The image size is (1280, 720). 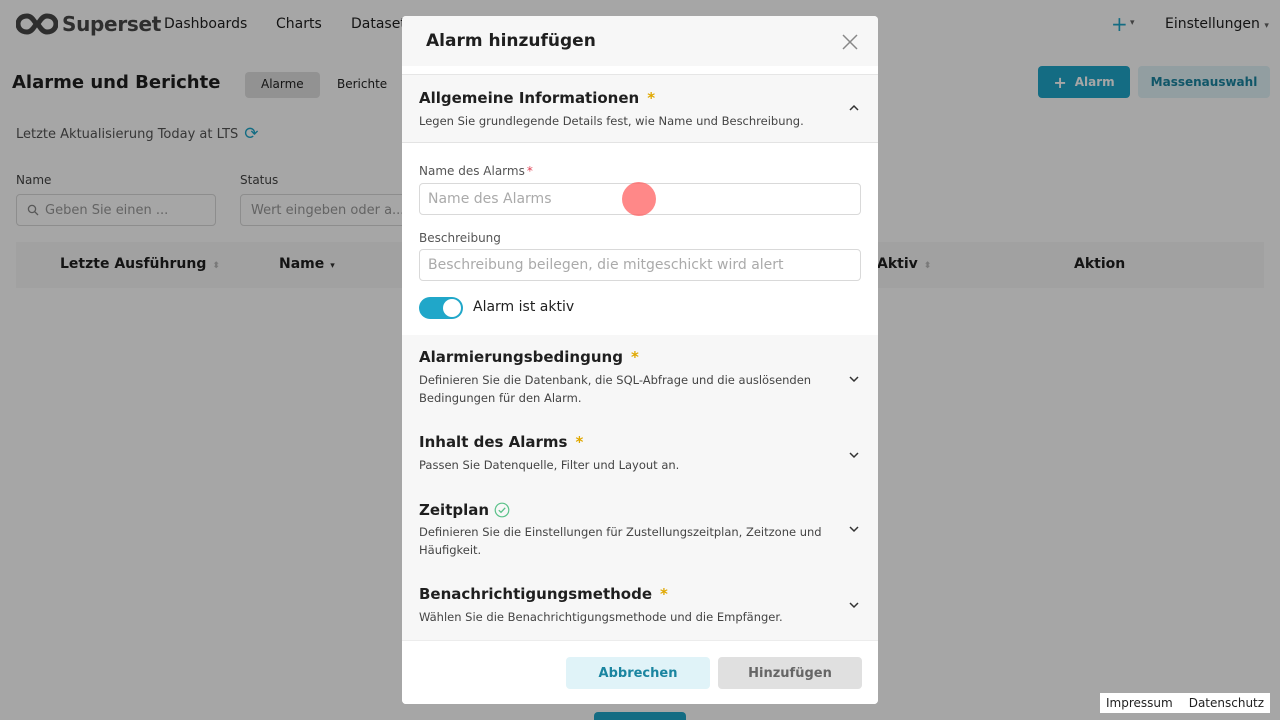 I want to click on check-circle-icon, so click(x=502, y=510).